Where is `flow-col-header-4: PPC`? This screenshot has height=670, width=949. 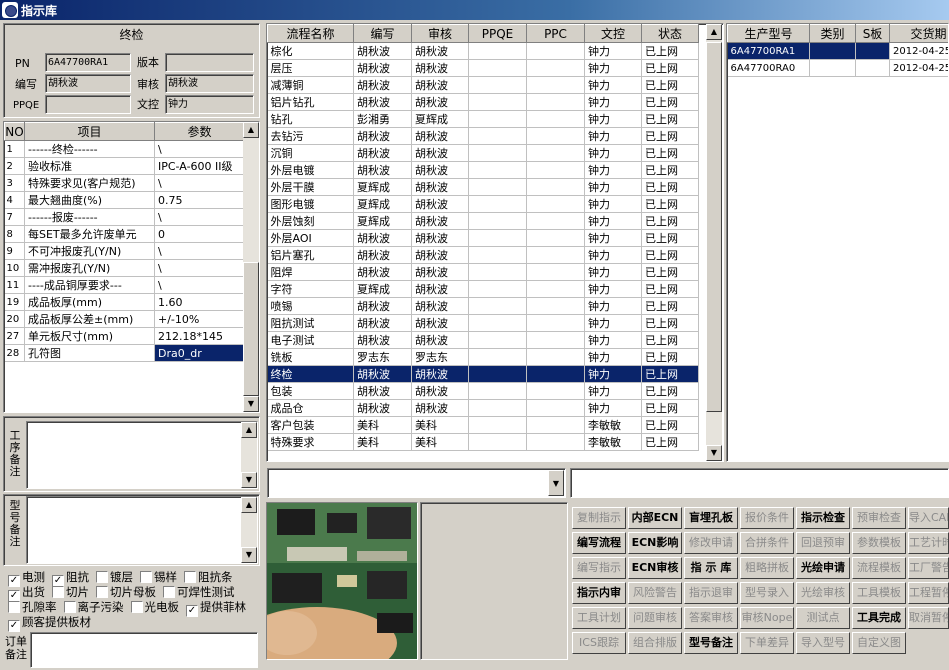
flow-col-header-4: PPC is located at coordinates (555, 33).